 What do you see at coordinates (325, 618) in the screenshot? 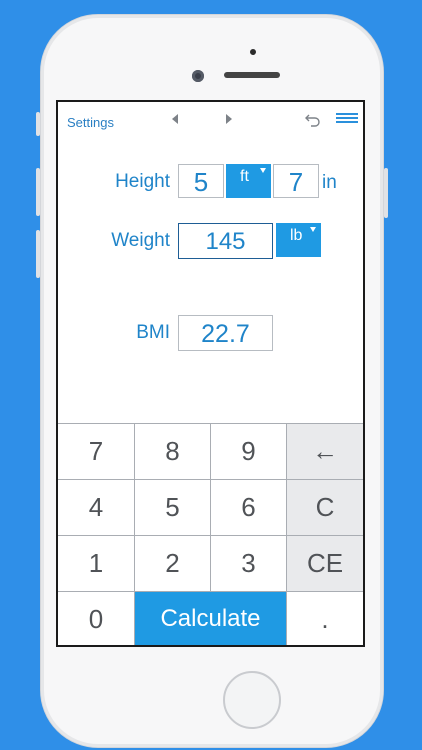
I see `decimal-key: .` at bounding box center [325, 618].